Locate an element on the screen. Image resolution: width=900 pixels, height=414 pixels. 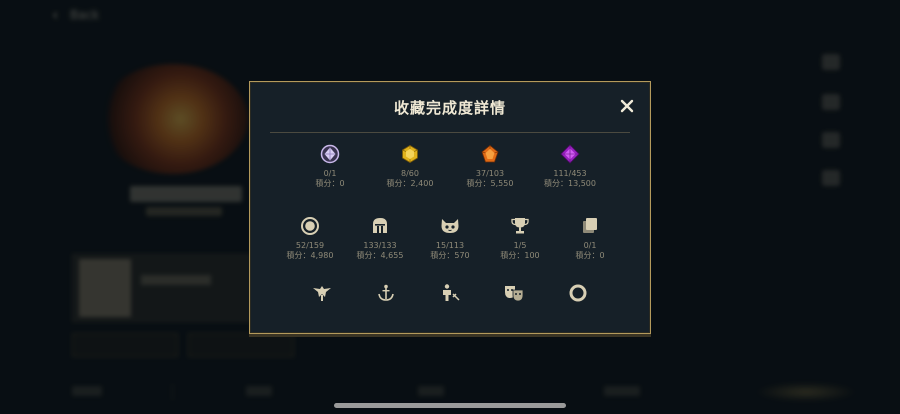
cards-icon is located at coordinates (590, 225).